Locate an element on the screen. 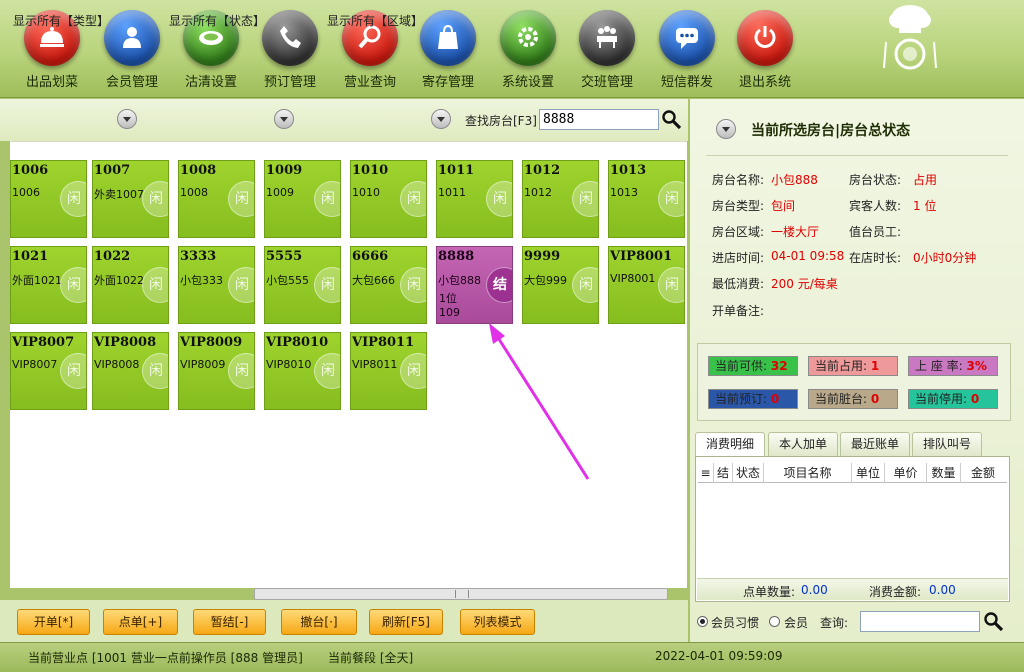 The height and width of the screenshot is (672, 1024). order-button: 点单[+] is located at coordinates (140, 622).